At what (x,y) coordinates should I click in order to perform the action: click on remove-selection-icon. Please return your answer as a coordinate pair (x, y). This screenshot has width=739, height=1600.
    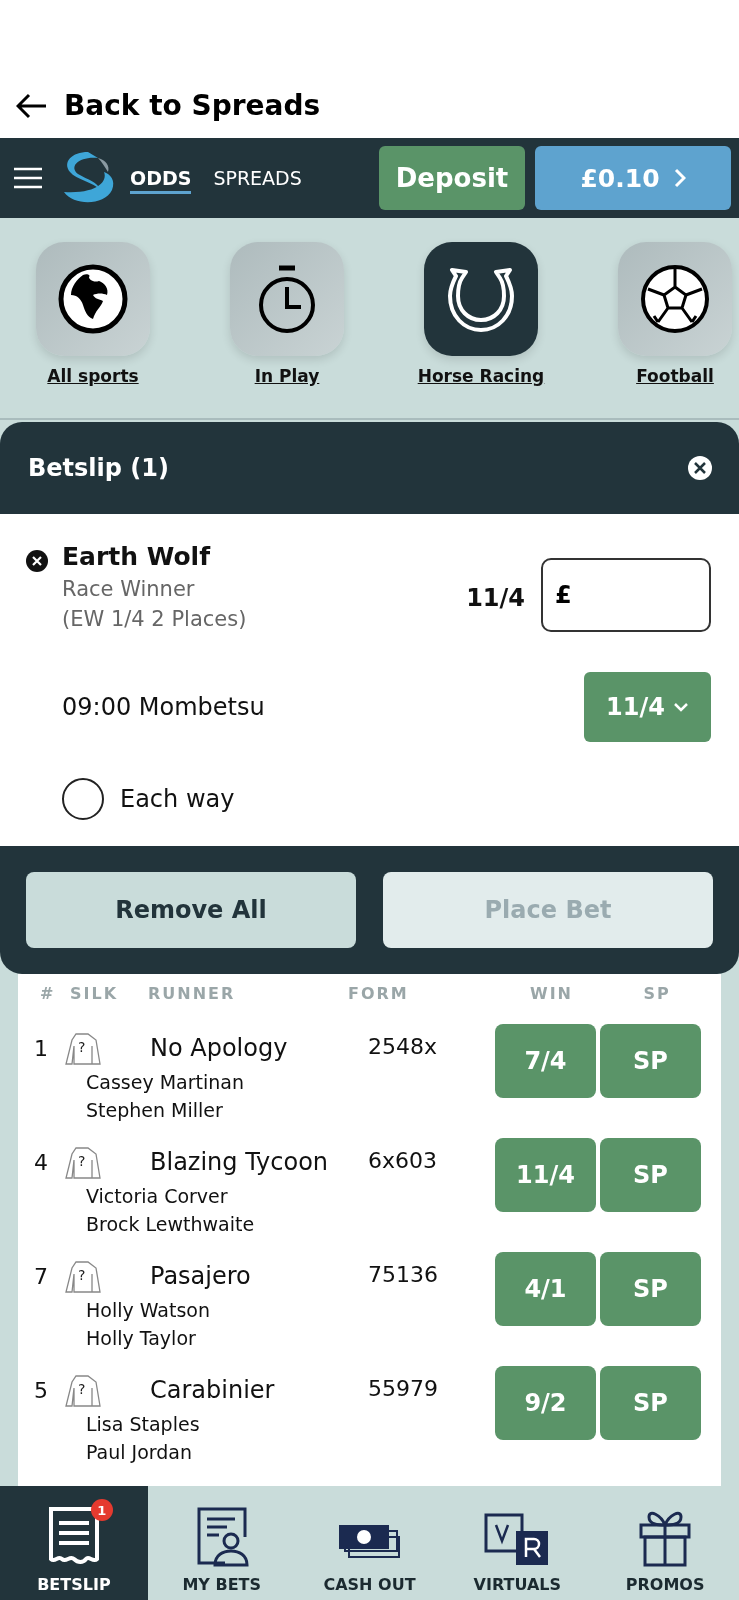
    Looking at the image, I should click on (37, 561).